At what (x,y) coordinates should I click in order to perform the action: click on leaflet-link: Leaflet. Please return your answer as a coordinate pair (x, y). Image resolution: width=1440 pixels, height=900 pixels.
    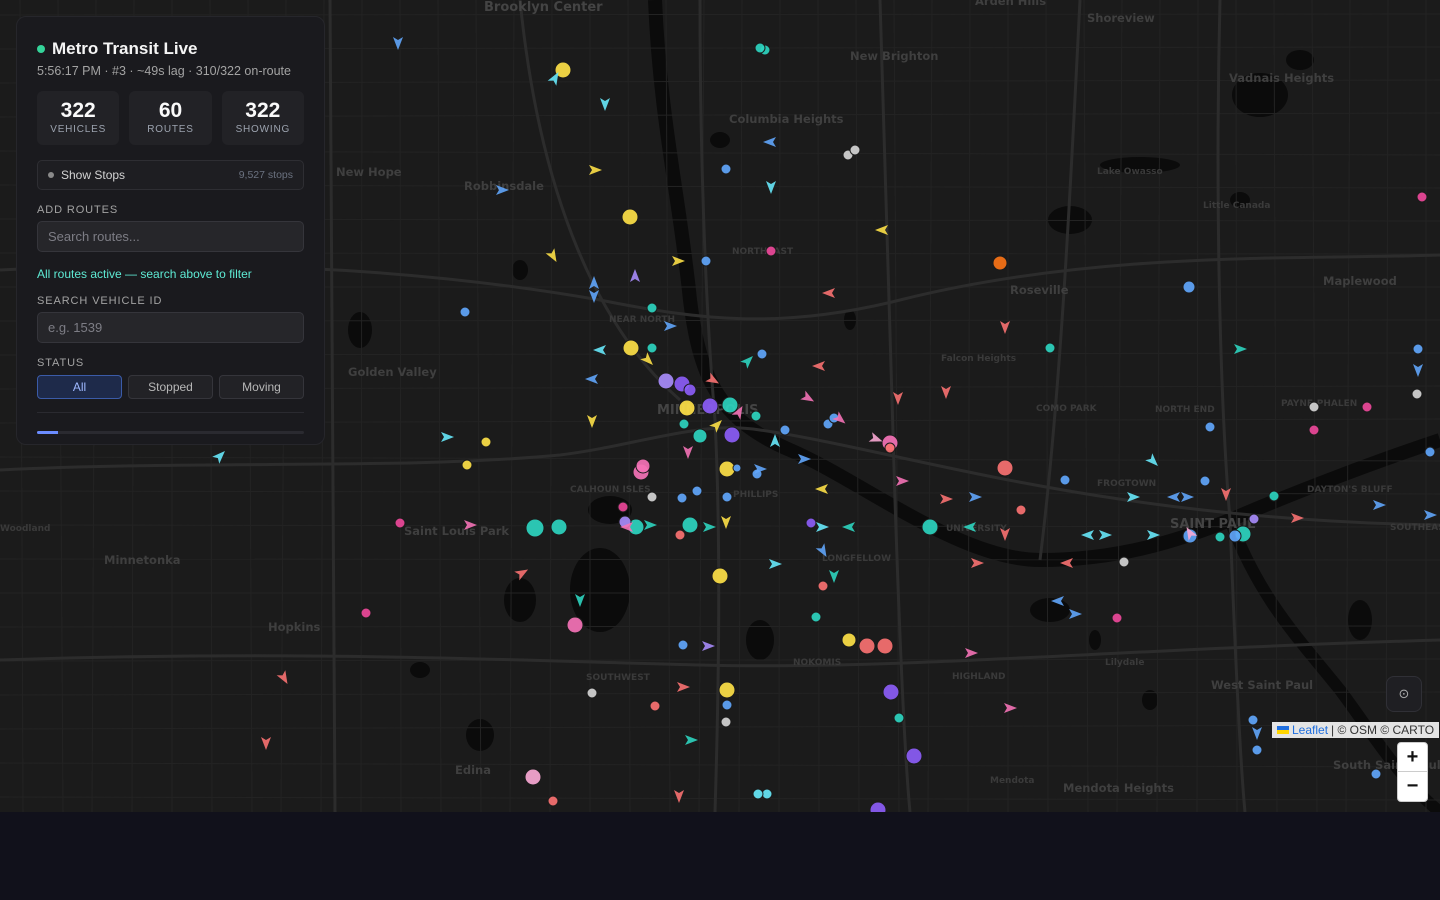
    Looking at the image, I should click on (1310, 730).